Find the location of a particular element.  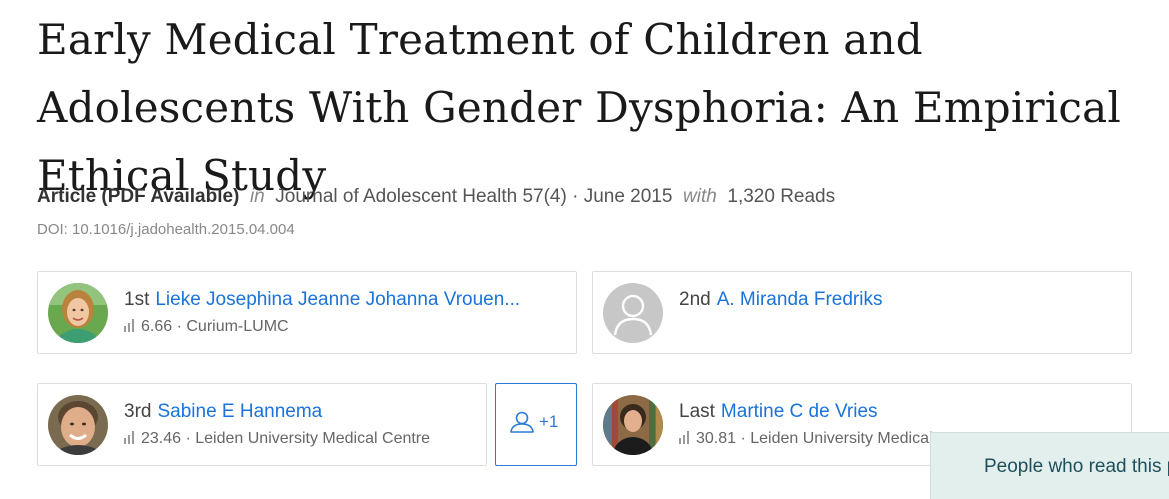

author-name-link: Sabine E Hannema is located at coordinates (239, 411).